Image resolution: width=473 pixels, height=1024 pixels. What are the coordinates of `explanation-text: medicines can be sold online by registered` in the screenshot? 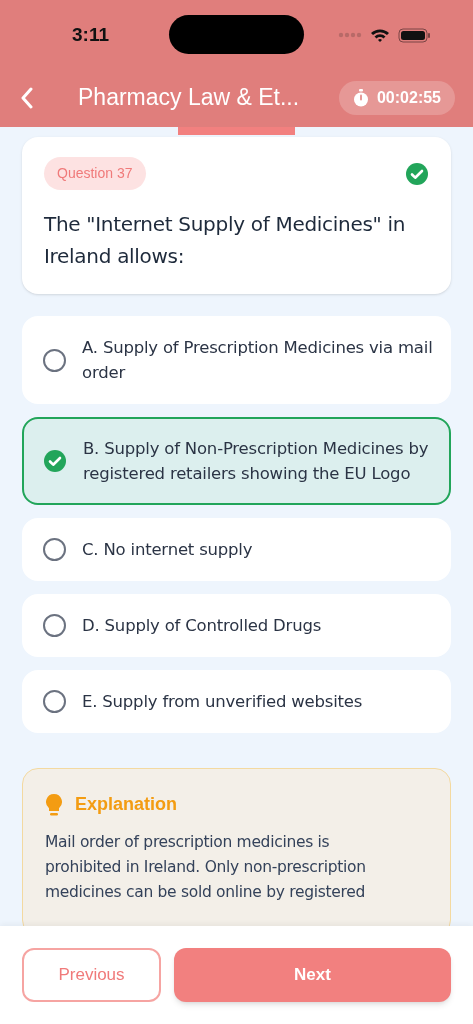 It's located at (206, 892).